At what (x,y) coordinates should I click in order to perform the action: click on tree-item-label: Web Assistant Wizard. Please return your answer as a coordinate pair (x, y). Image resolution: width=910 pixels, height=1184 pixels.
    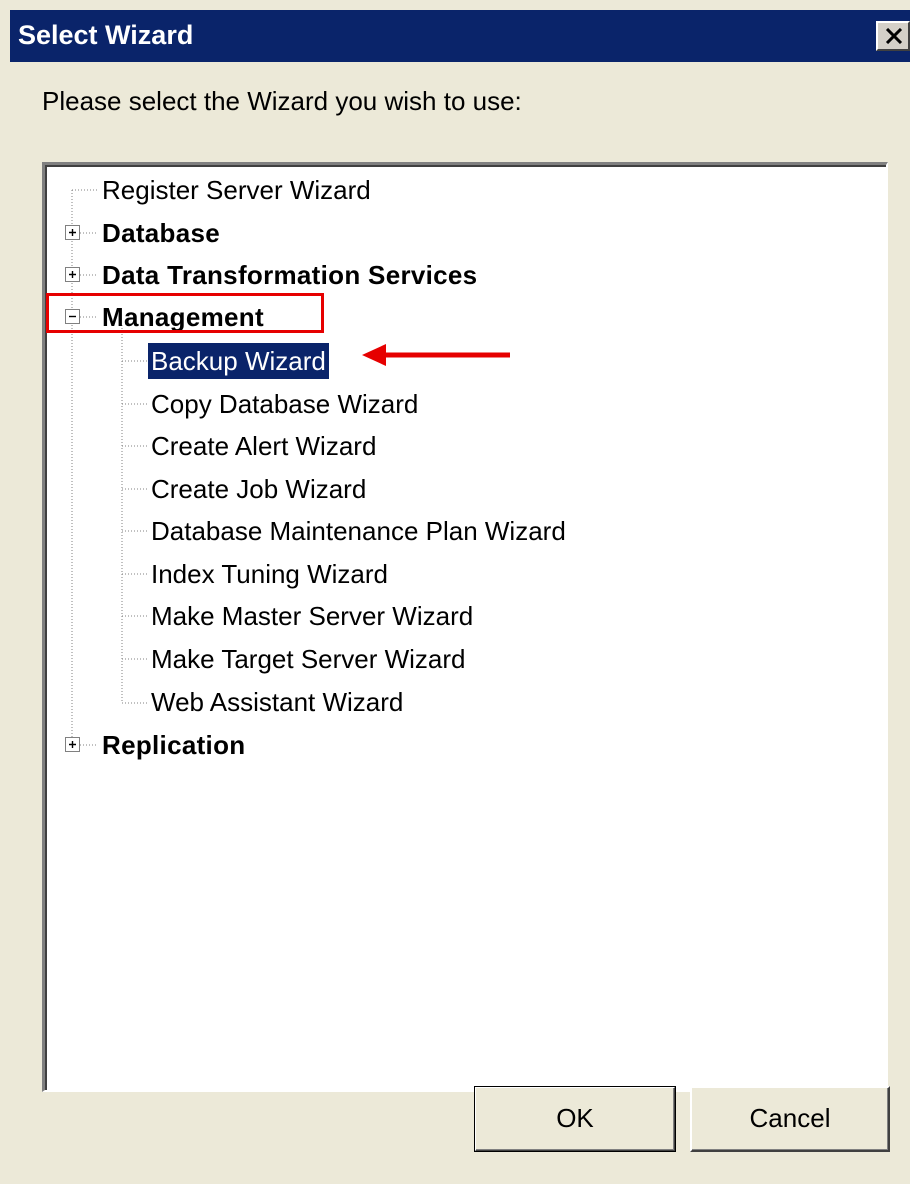
    Looking at the image, I should click on (277, 702).